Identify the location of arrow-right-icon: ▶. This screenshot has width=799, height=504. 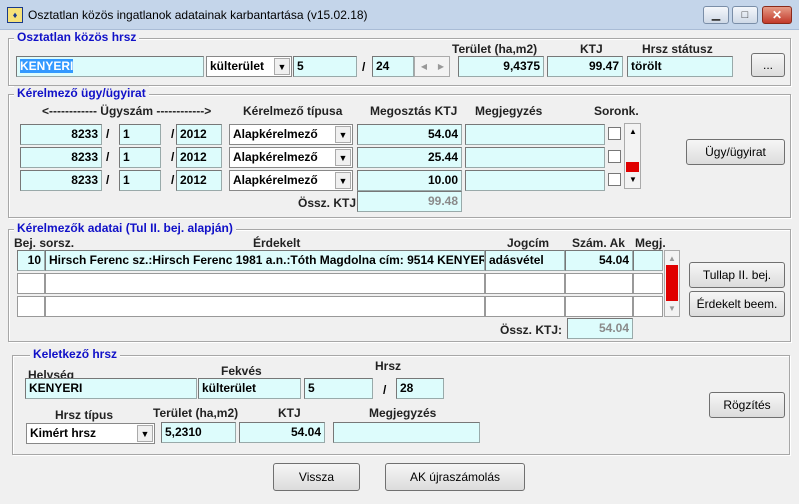
(441, 67).